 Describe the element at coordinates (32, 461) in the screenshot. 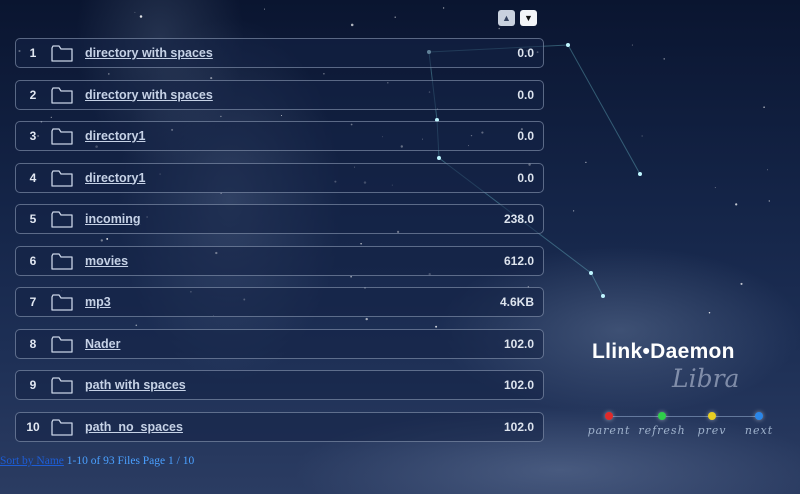

I see `sort-by-name-link: Sort by Name` at that location.